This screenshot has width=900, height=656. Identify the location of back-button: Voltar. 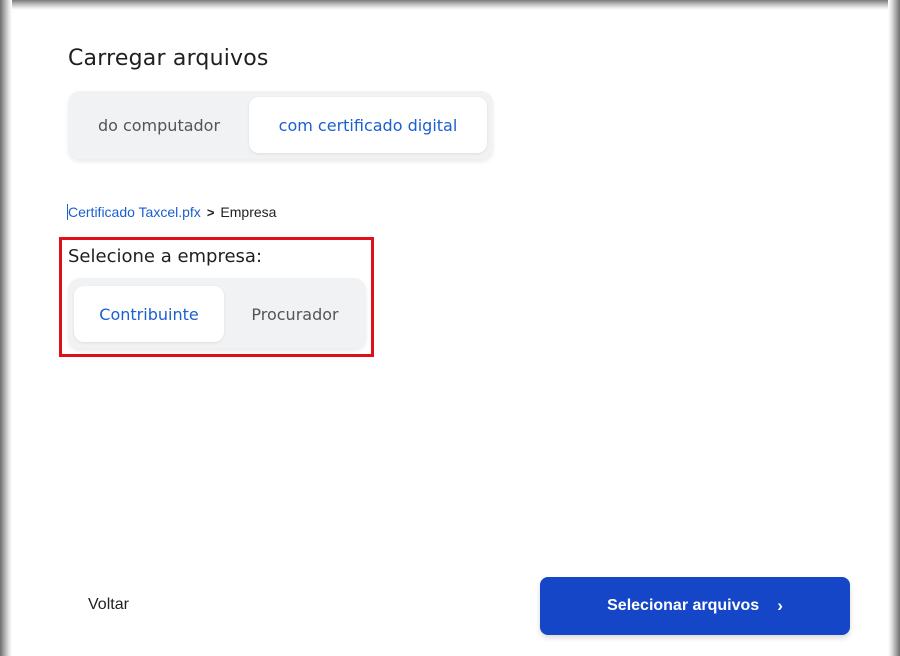
(108, 605).